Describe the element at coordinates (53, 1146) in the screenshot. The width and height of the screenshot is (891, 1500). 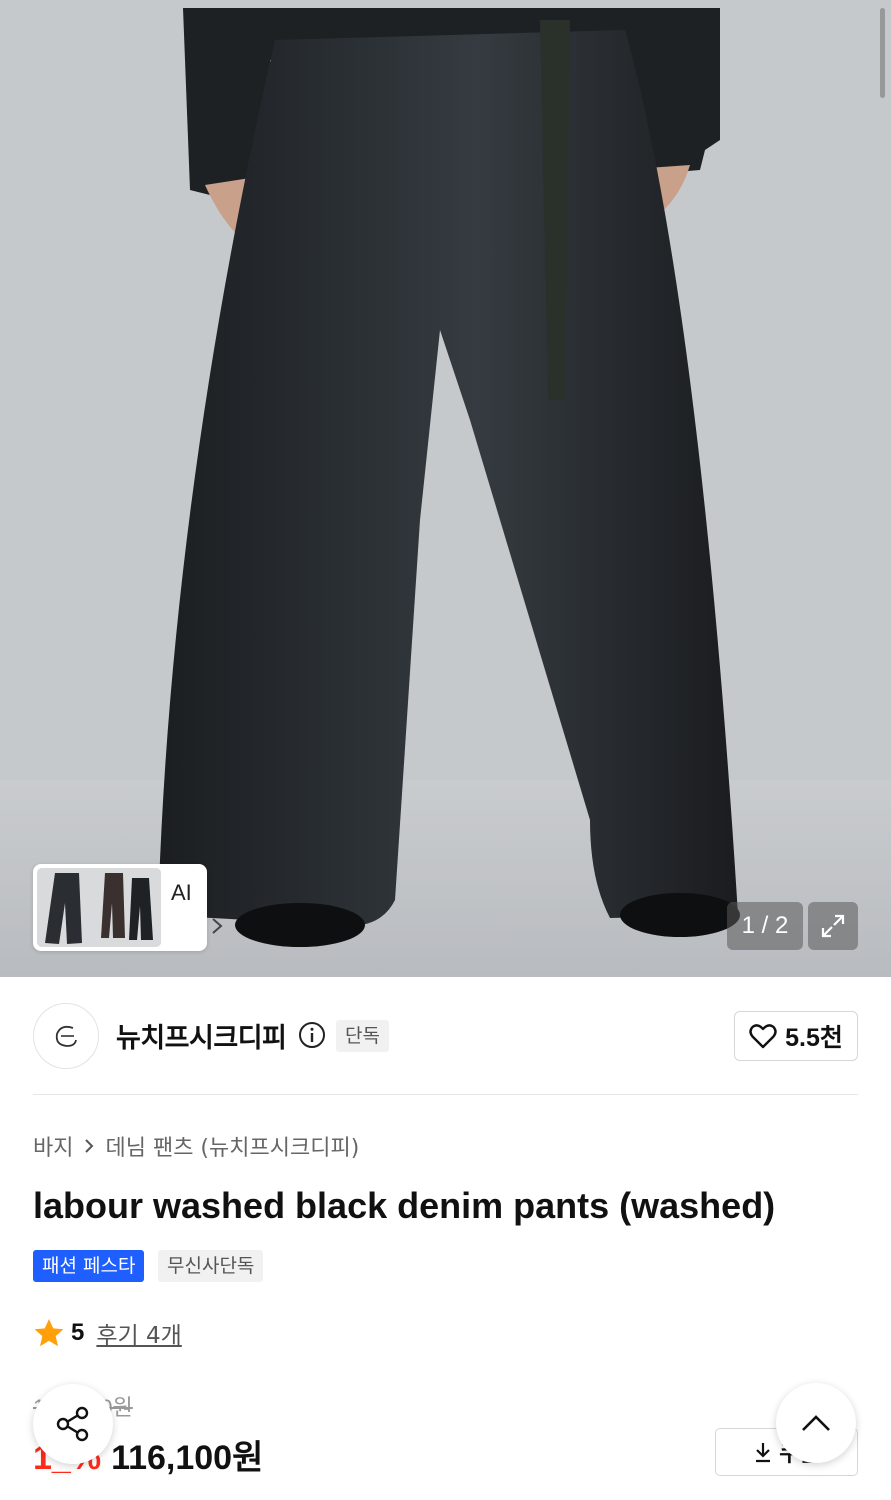
I see `breadcrumb-category: 바지` at that location.